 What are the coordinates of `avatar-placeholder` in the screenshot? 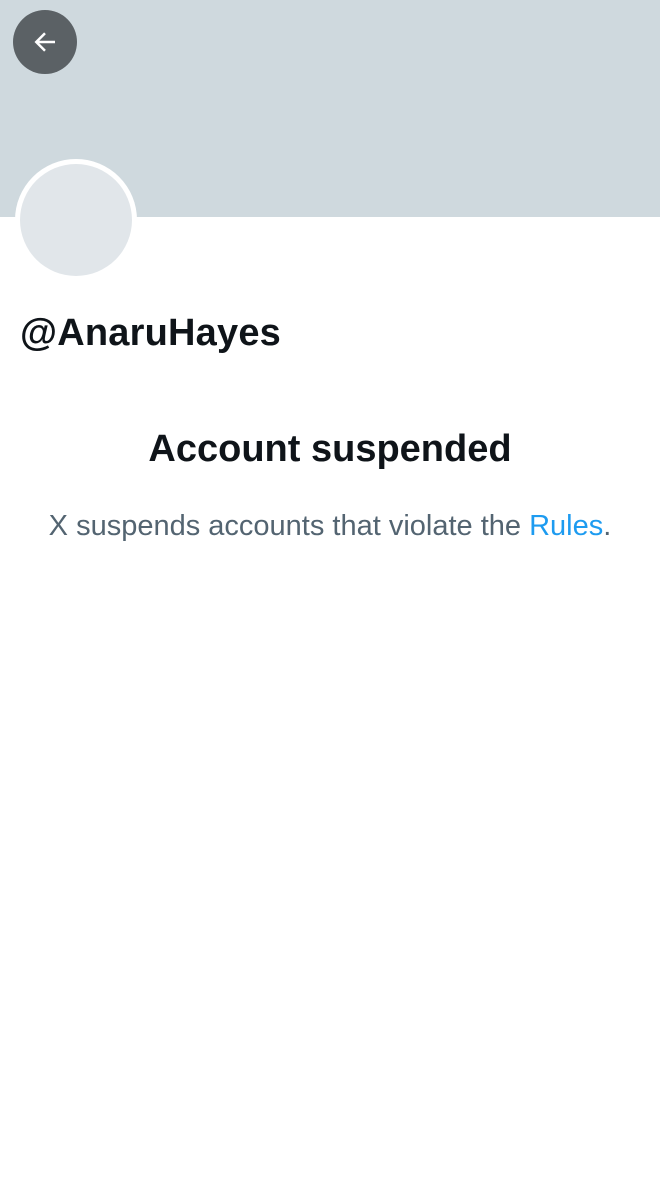 It's located at (76, 220).